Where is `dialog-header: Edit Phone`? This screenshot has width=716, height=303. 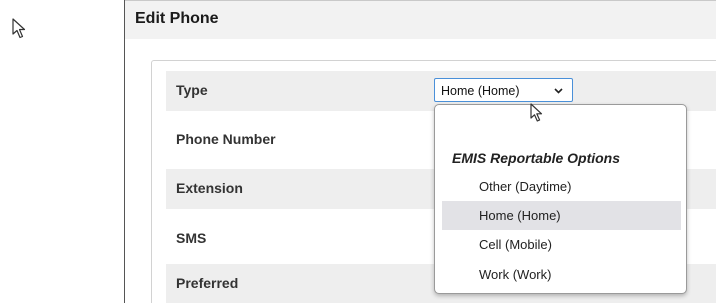
dialog-header: Edit Phone is located at coordinates (420, 19).